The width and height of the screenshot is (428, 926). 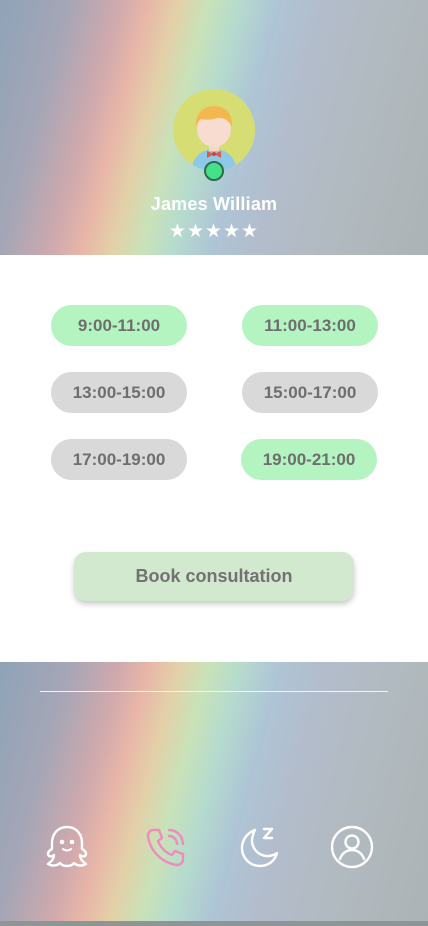 I want to click on nav-item-profile, so click(x=352, y=847).